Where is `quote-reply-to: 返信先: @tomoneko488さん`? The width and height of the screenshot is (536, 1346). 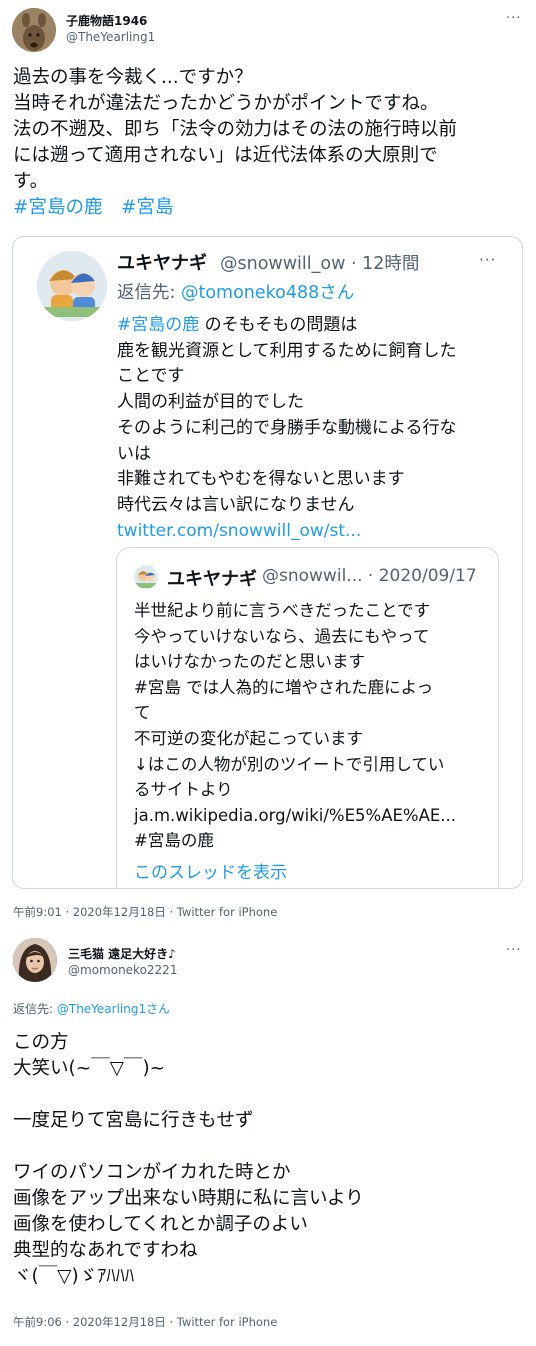 quote-reply-to: 返信先: @tomoneko488さん is located at coordinates (235, 291).